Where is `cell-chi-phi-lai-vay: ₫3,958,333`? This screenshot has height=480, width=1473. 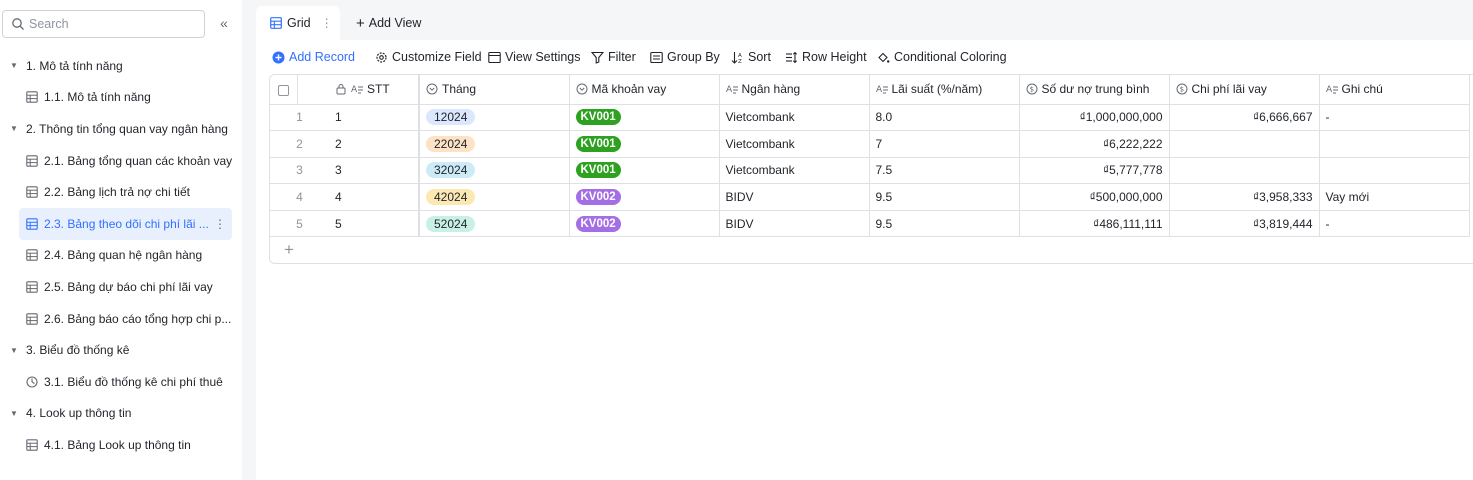 cell-chi-phi-lai-vay: ₫3,958,333 is located at coordinates (1244, 197).